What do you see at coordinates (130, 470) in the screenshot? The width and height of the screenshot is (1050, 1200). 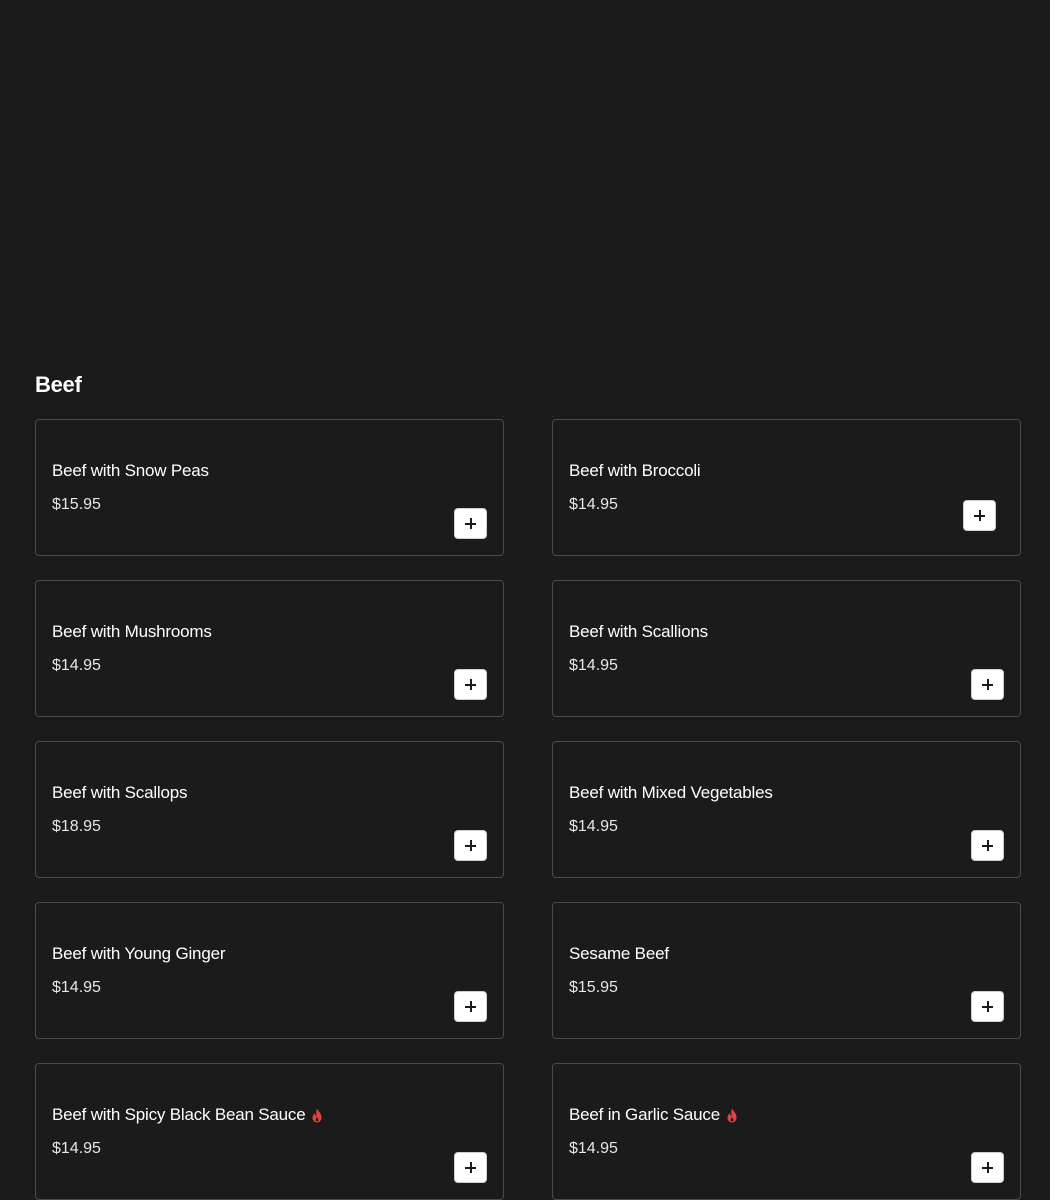 I see `item-name: Beef with Snow Peas` at bounding box center [130, 470].